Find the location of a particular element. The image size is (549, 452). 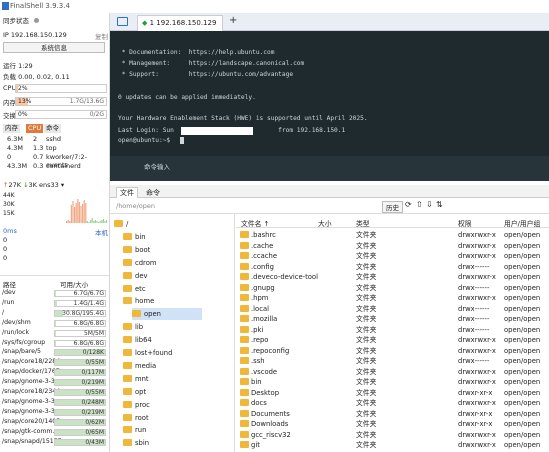

file-row: bin 文件夹 drwxrwxr-x open/open is located at coordinates (392, 382).